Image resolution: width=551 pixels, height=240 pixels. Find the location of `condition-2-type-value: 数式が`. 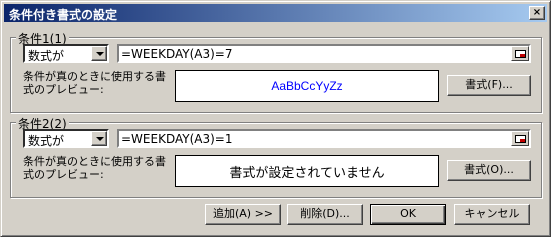

condition-2-type-value: 数式が is located at coordinates (46, 141).